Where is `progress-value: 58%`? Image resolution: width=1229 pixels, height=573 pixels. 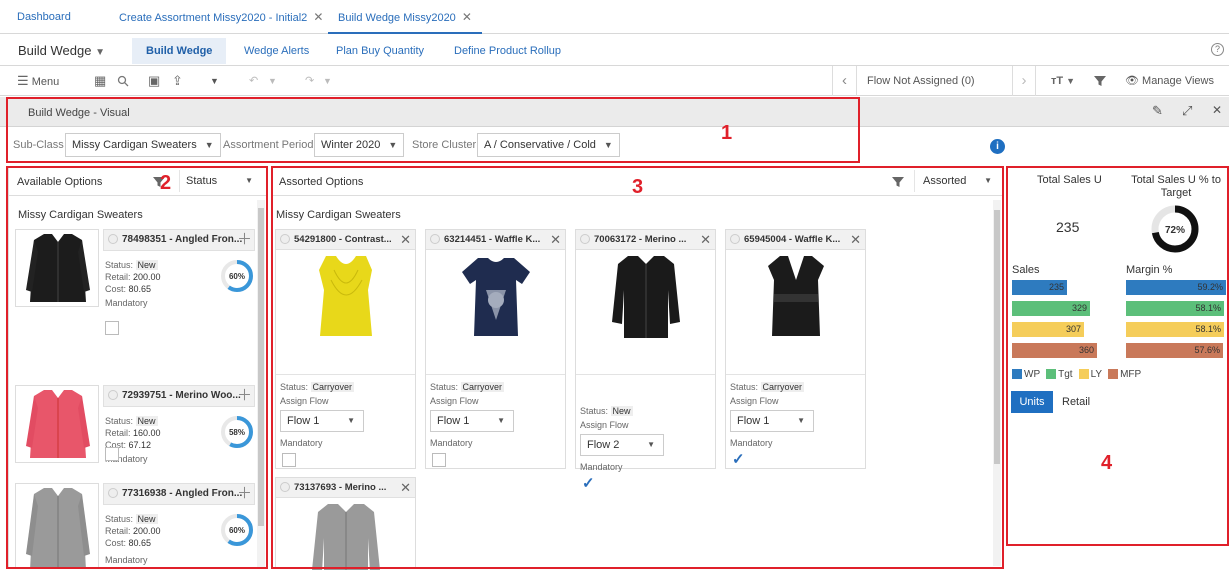
progress-value: 58% is located at coordinates (237, 432).